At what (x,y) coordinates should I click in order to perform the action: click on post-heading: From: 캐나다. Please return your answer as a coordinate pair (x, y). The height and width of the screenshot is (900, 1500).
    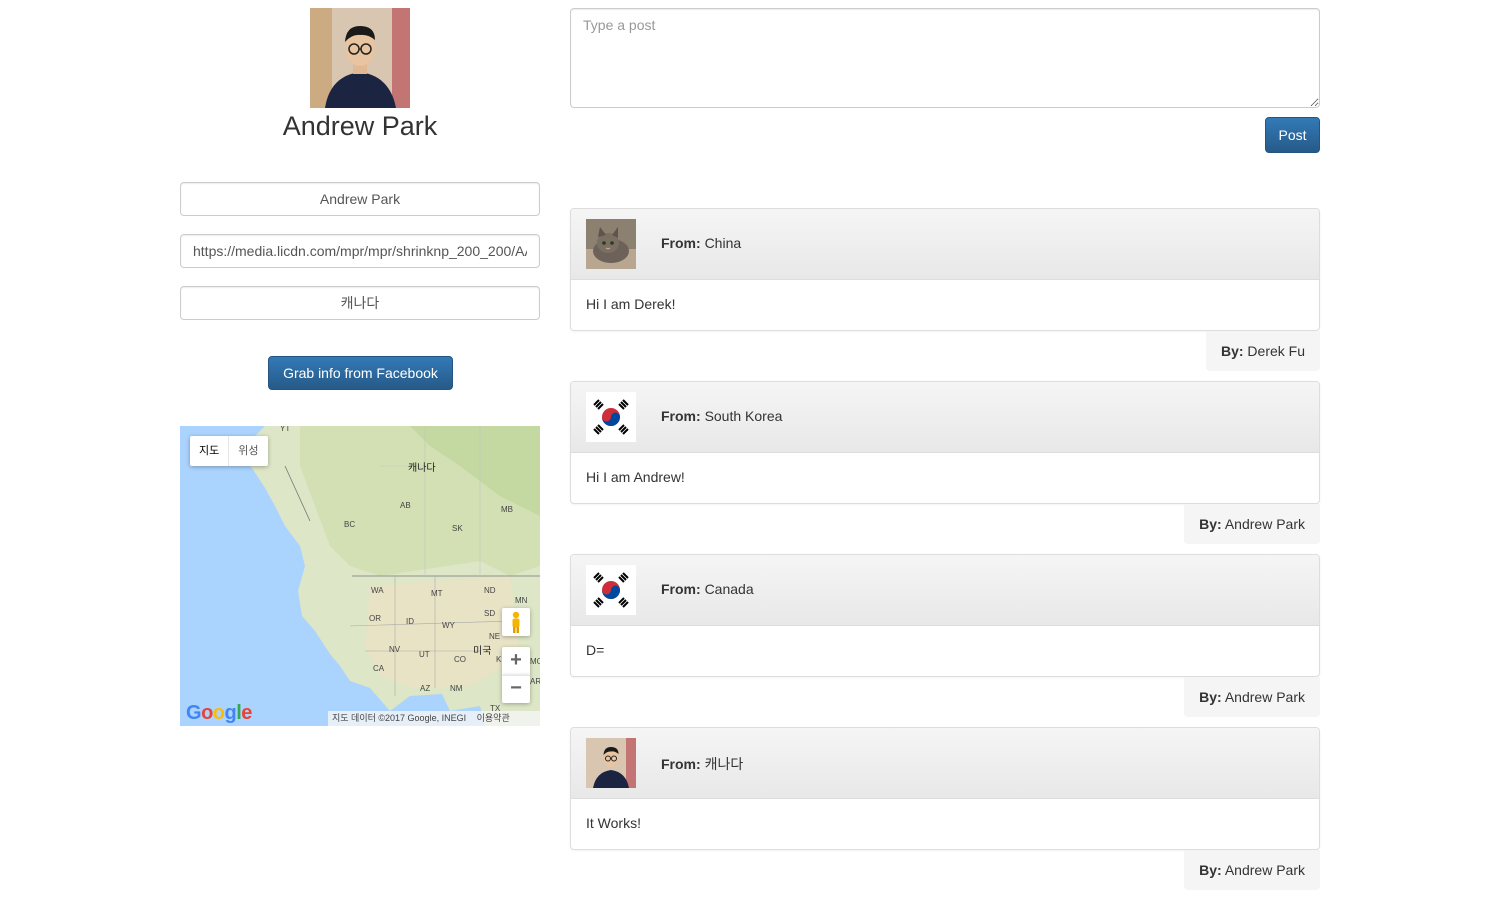
    Looking at the image, I should click on (945, 763).